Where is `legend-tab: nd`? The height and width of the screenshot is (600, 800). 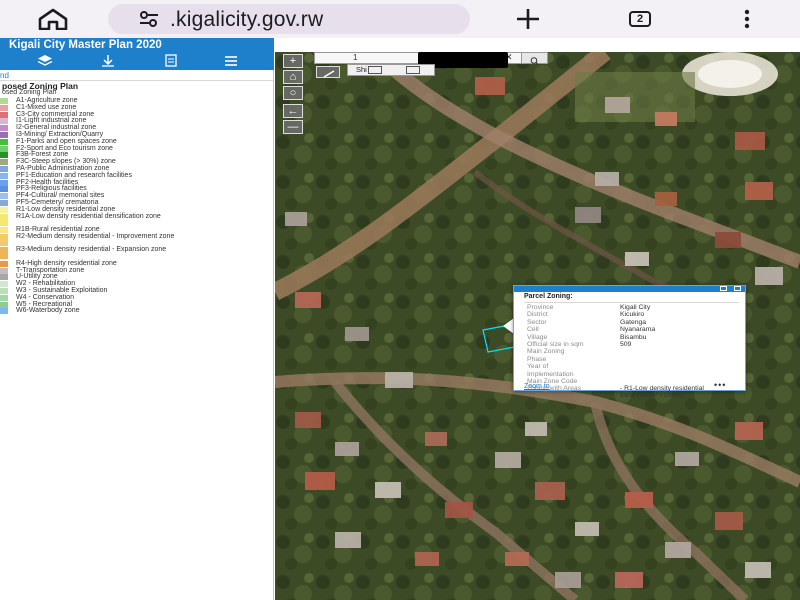 legend-tab: nd is located at coordinates (4, 75).